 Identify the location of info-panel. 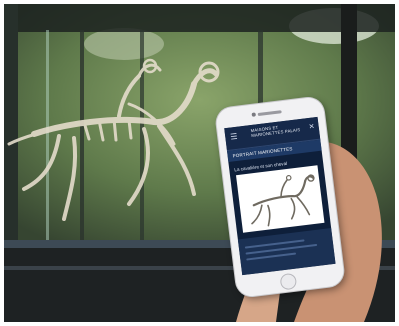
(286, 251).